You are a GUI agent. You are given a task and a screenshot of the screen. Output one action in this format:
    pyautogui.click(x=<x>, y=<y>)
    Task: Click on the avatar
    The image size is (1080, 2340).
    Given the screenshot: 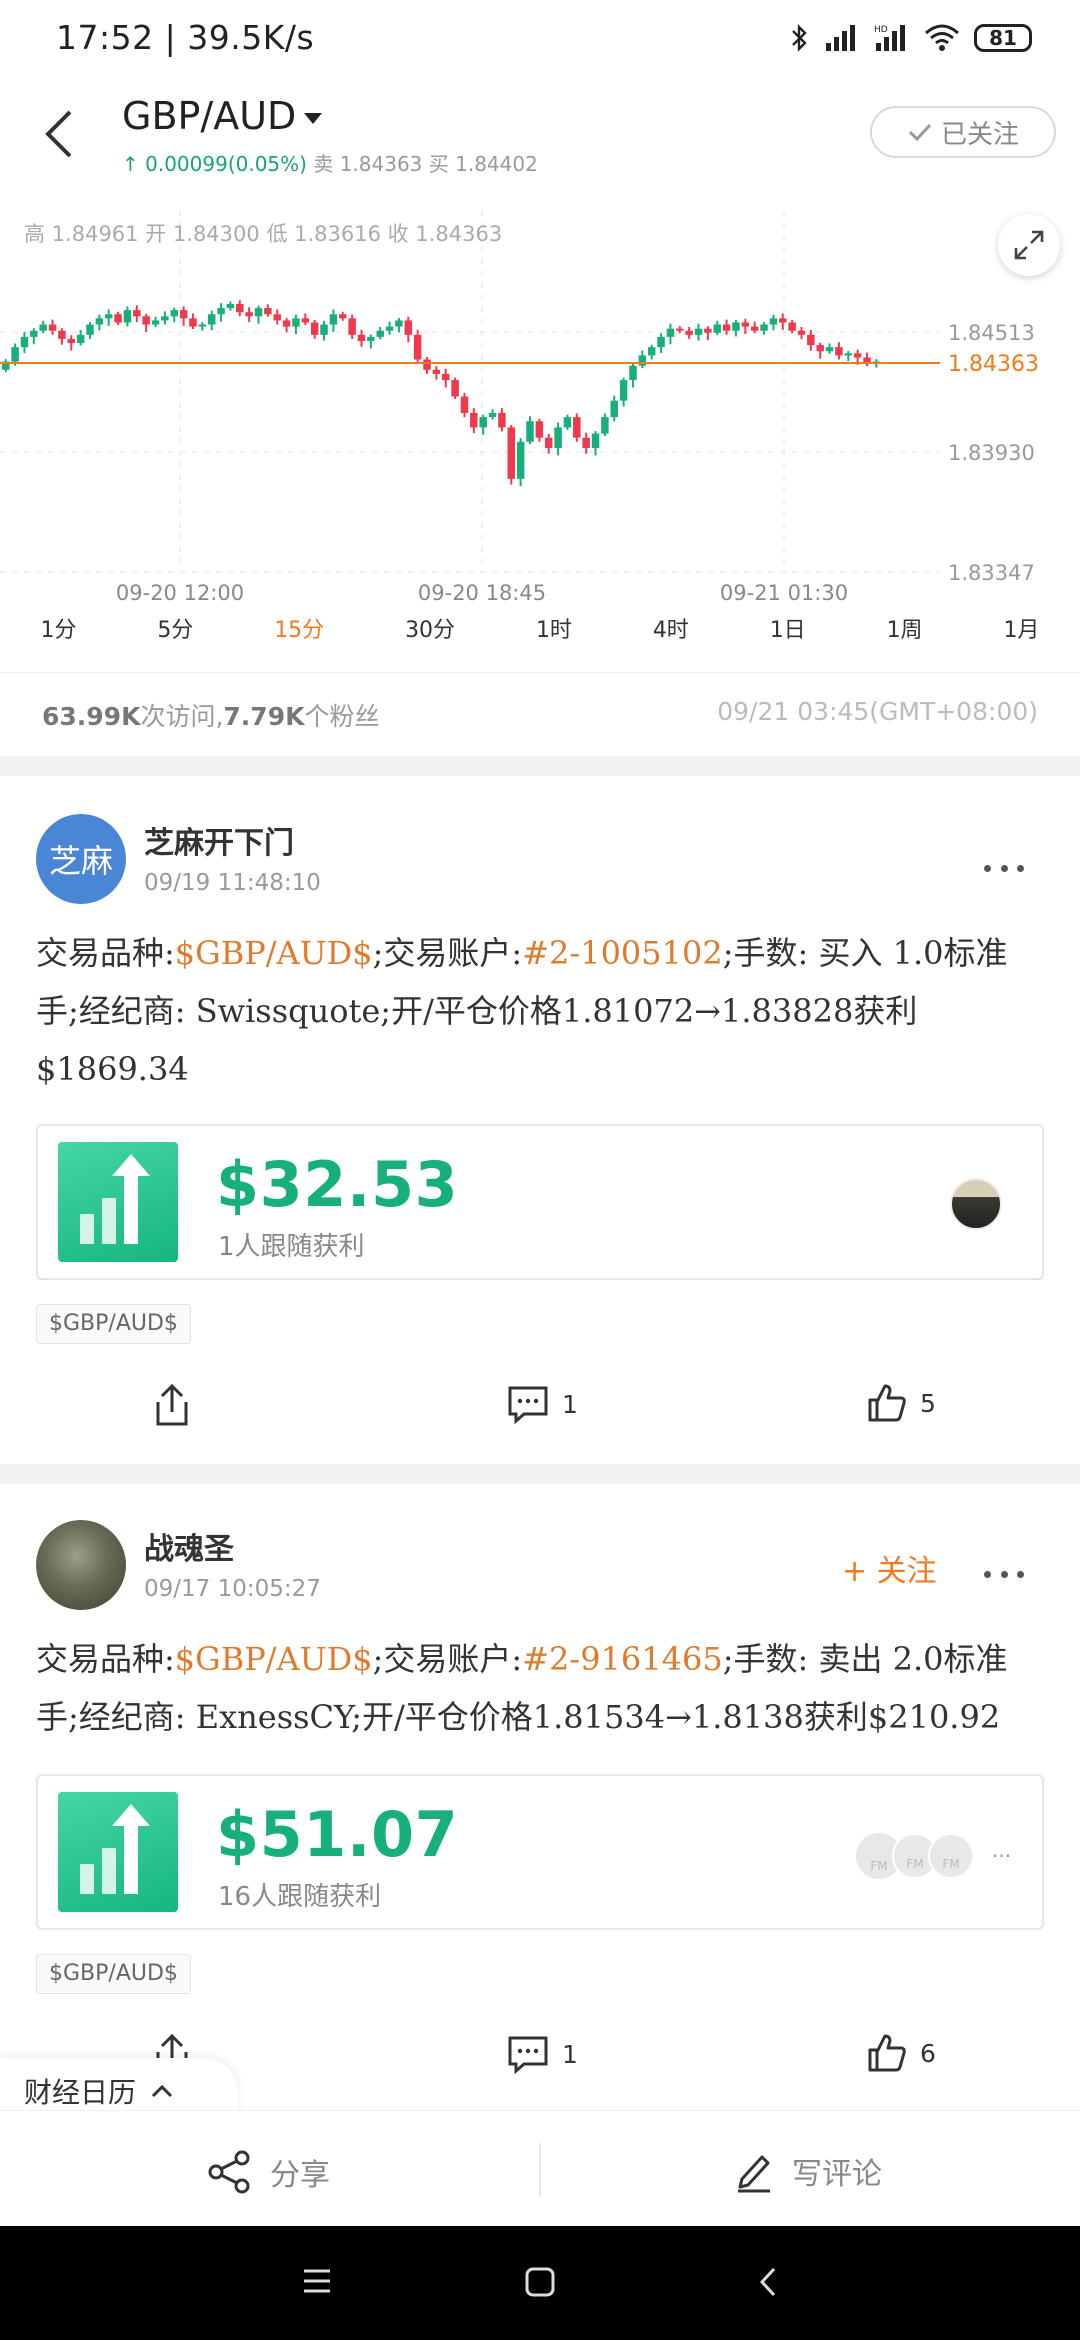 What is the action you would take?
    pyautogui.click(x=81, y=1565)
    